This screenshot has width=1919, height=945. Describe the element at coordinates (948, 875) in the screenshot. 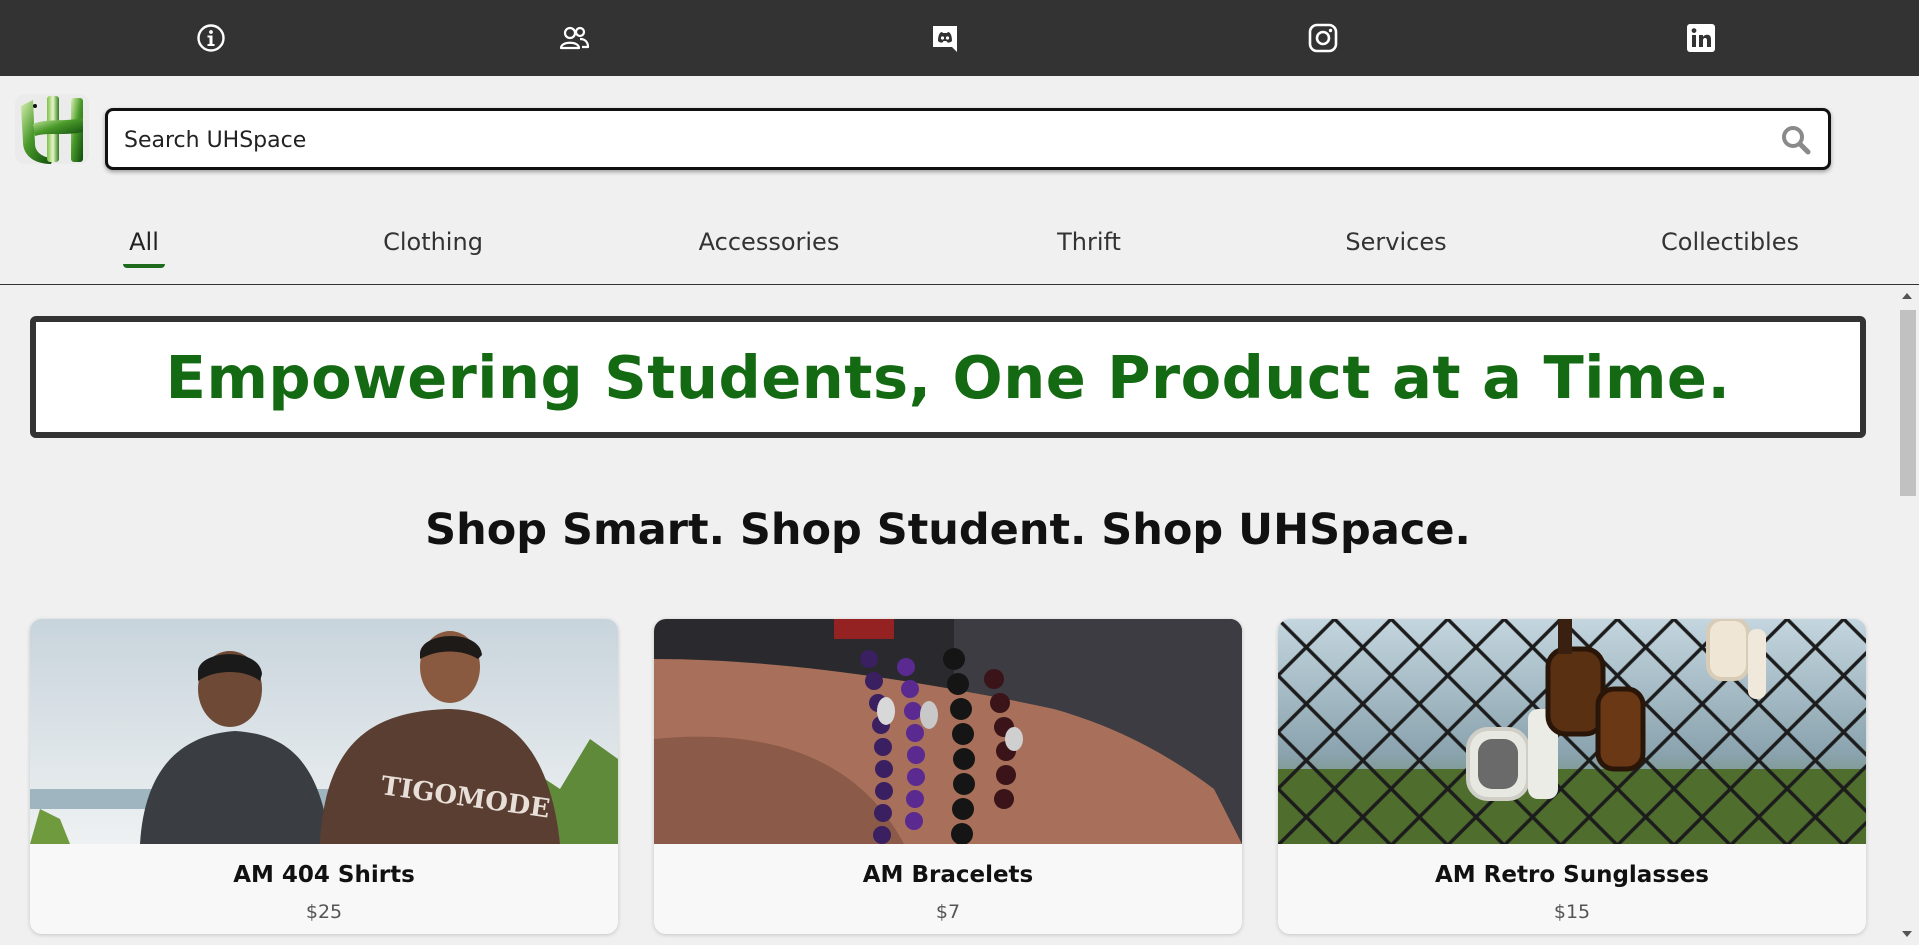

I see `product-title: AM Bracelets` at that location.